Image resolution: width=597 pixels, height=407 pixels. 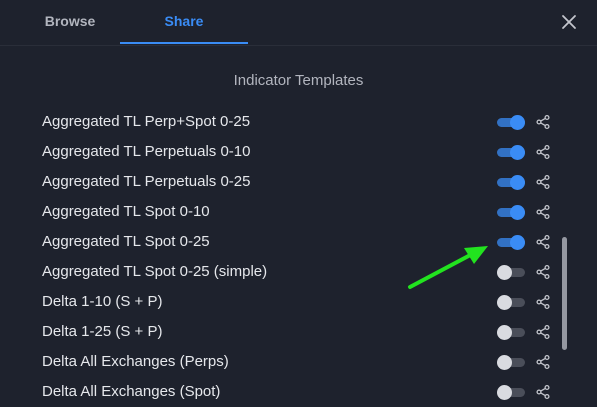 What do you see at coordinates (569, 22) in the screenshot?
I see `close-icon` at bounding box center [569, 22].